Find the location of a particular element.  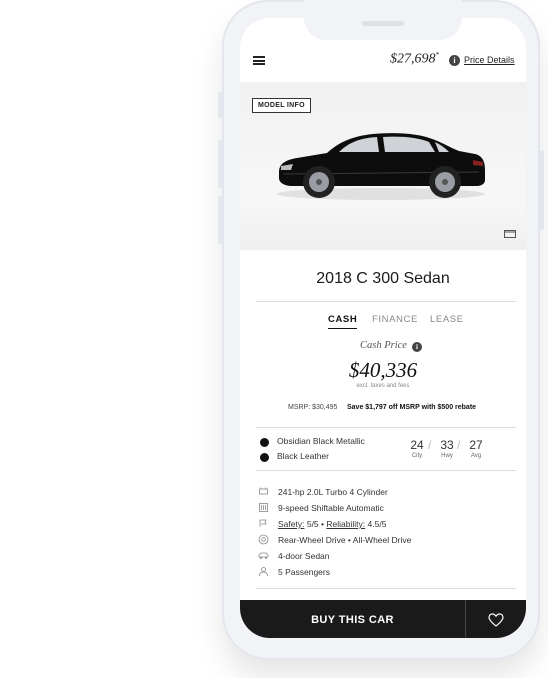

hamburger-menu-icon is located at coordinates (259, 60).